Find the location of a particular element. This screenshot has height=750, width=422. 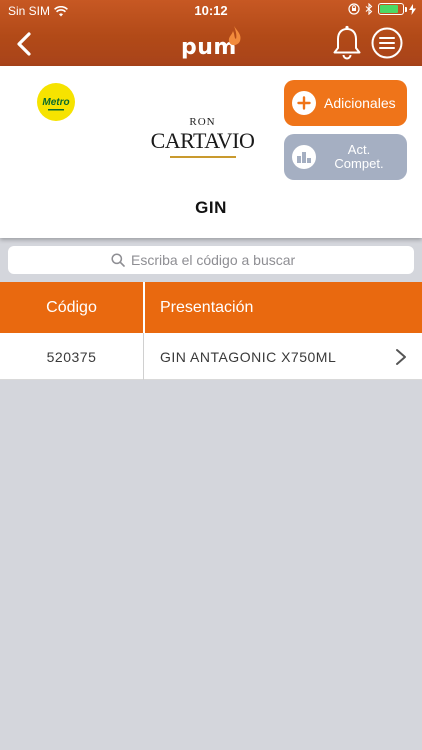

back-button is located at coordinates (24, 44).